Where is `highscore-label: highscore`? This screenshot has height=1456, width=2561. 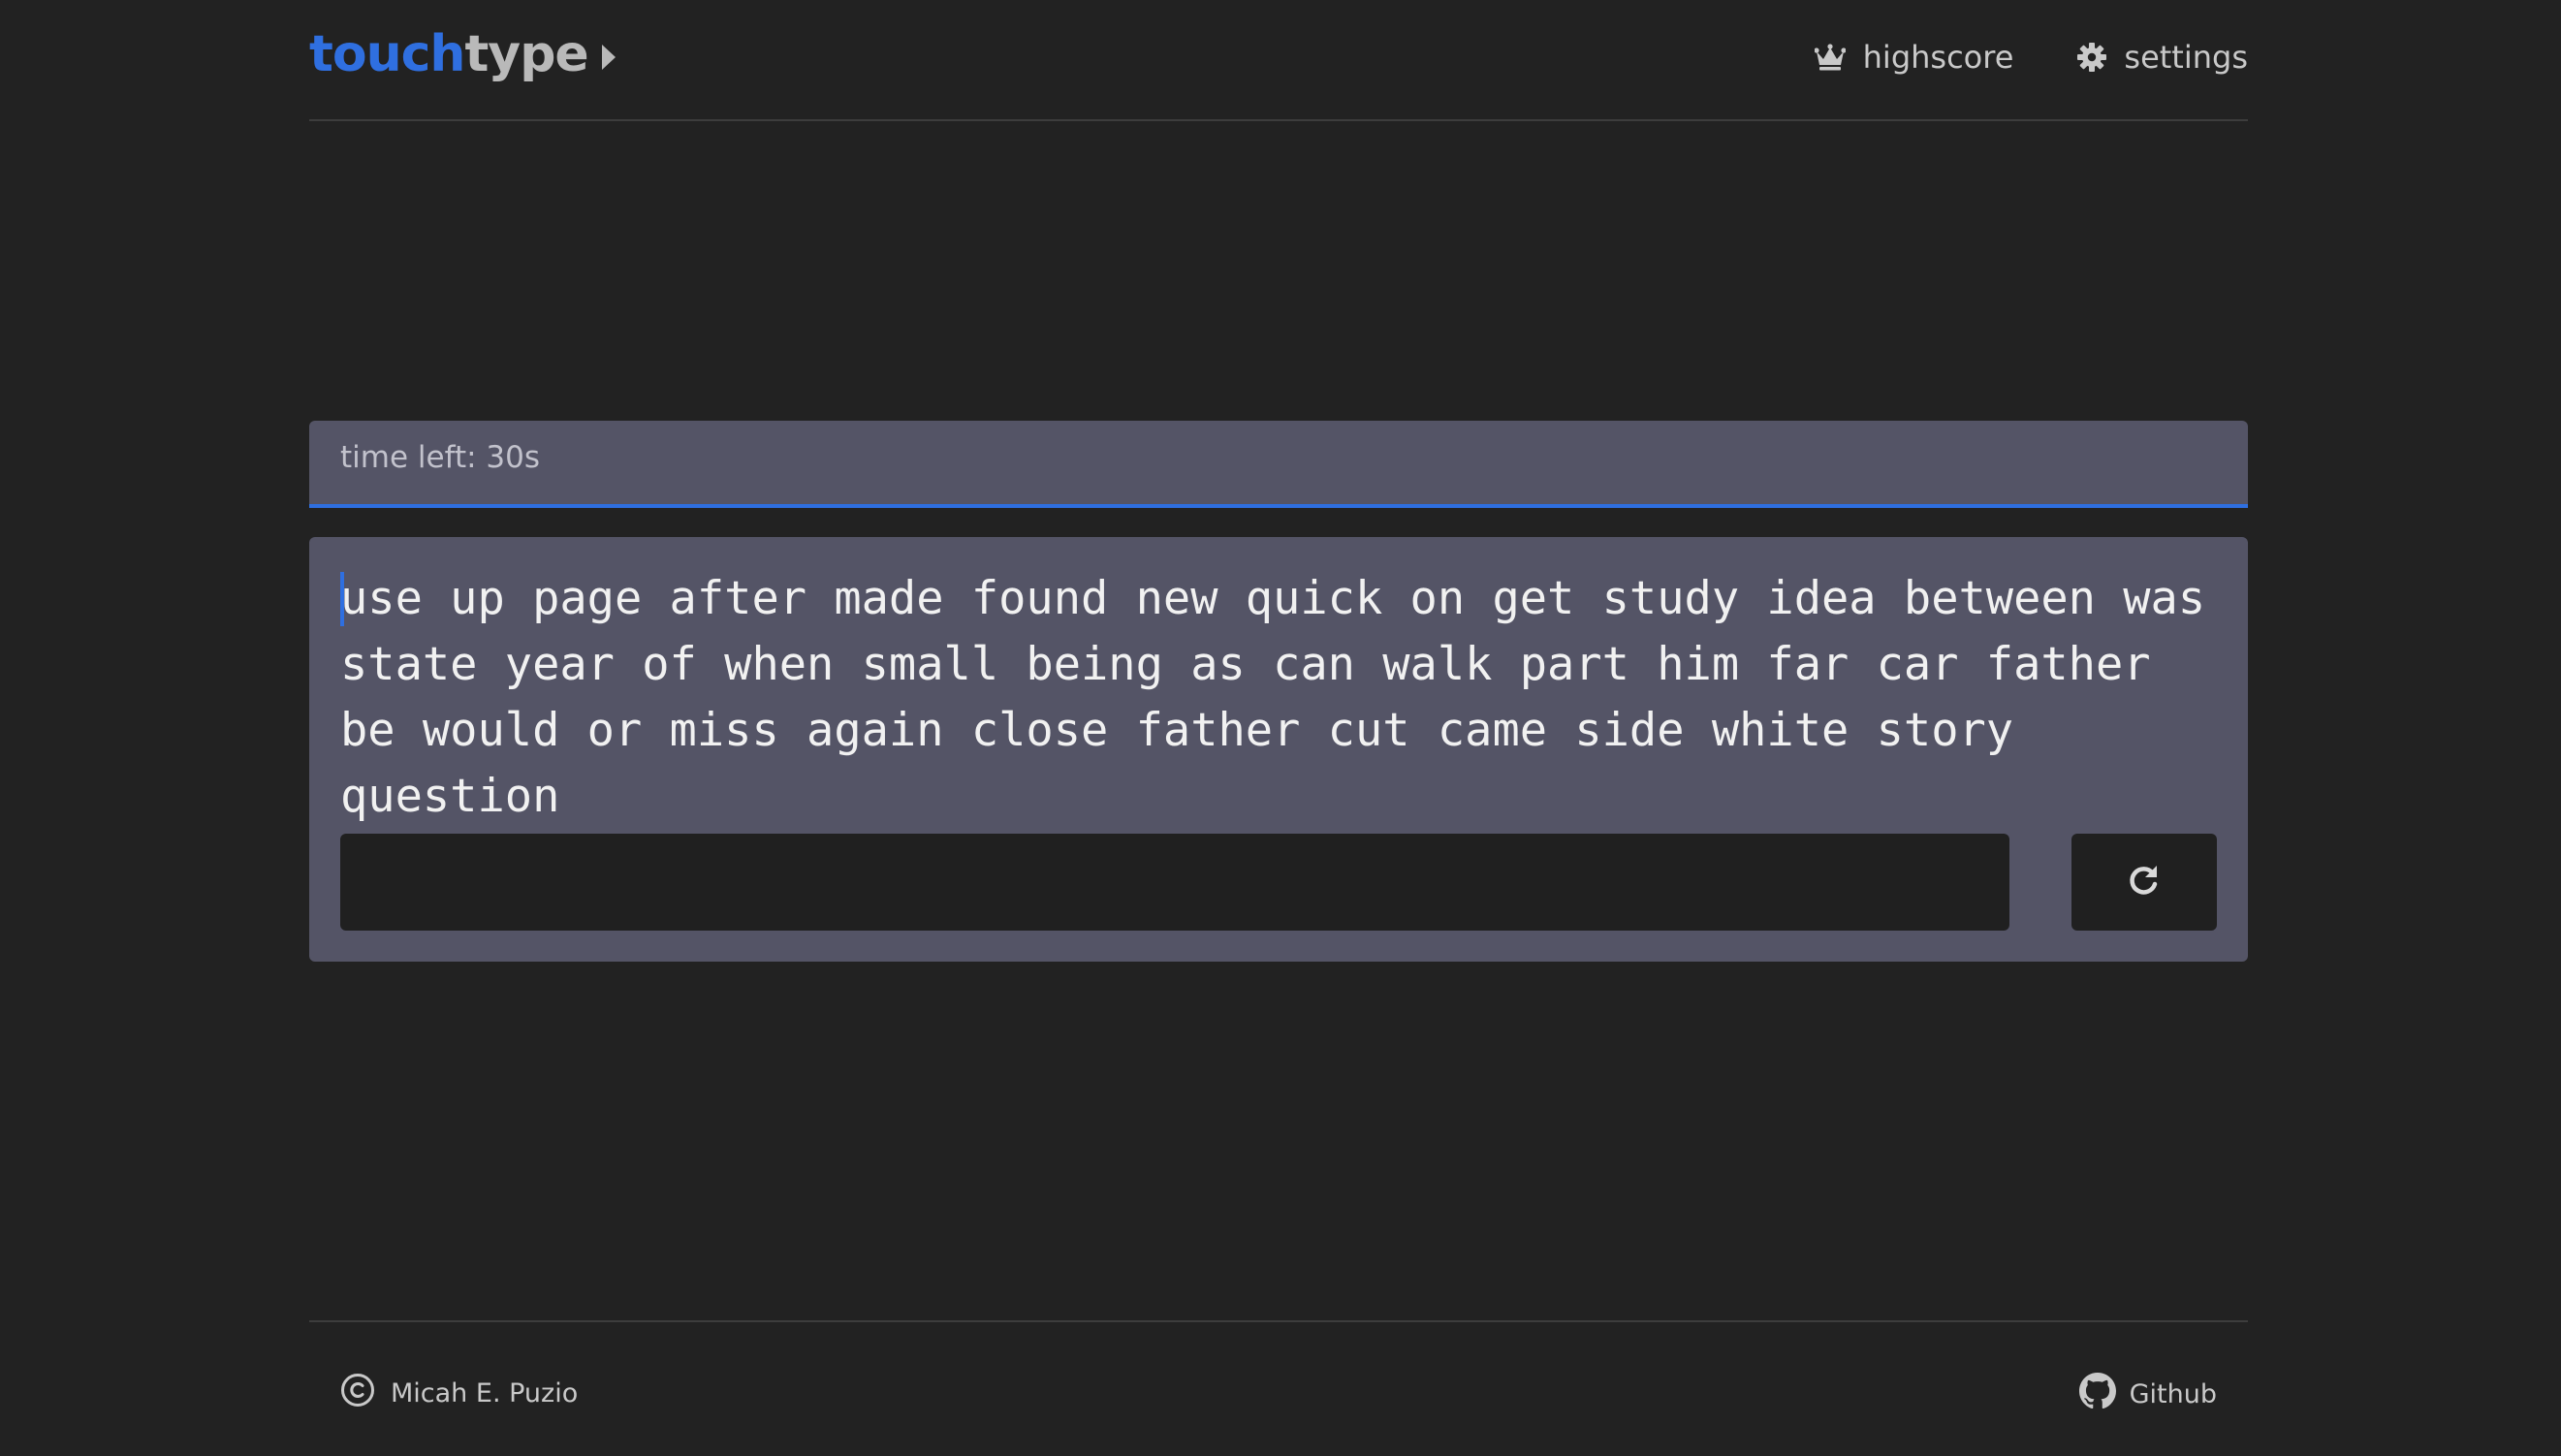
highscore-label: highscore is located at coordinates (1938, 57).